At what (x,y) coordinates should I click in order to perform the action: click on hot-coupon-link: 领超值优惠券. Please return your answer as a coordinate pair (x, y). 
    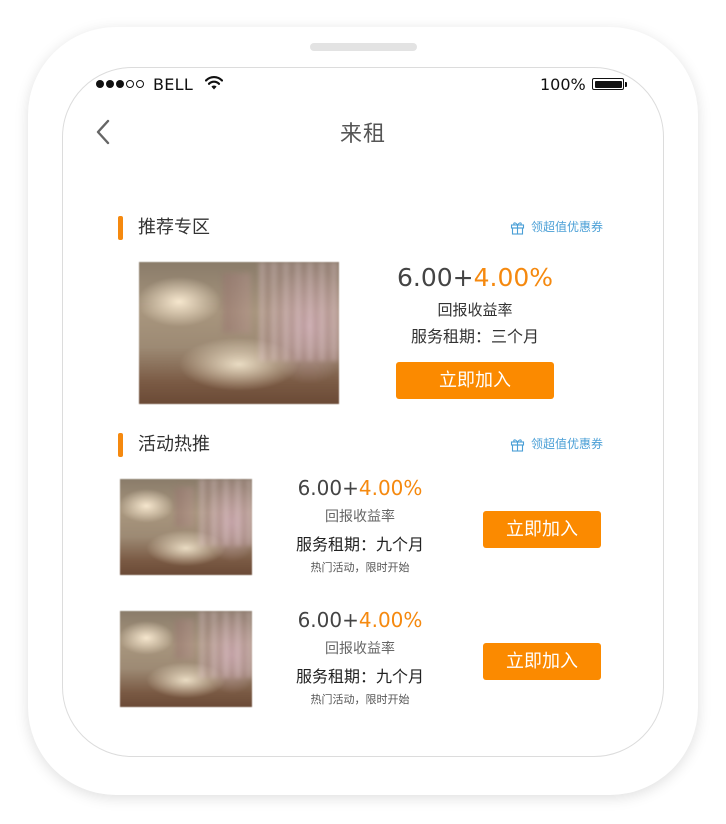
    Looking at the image, I should click on (556, 444).